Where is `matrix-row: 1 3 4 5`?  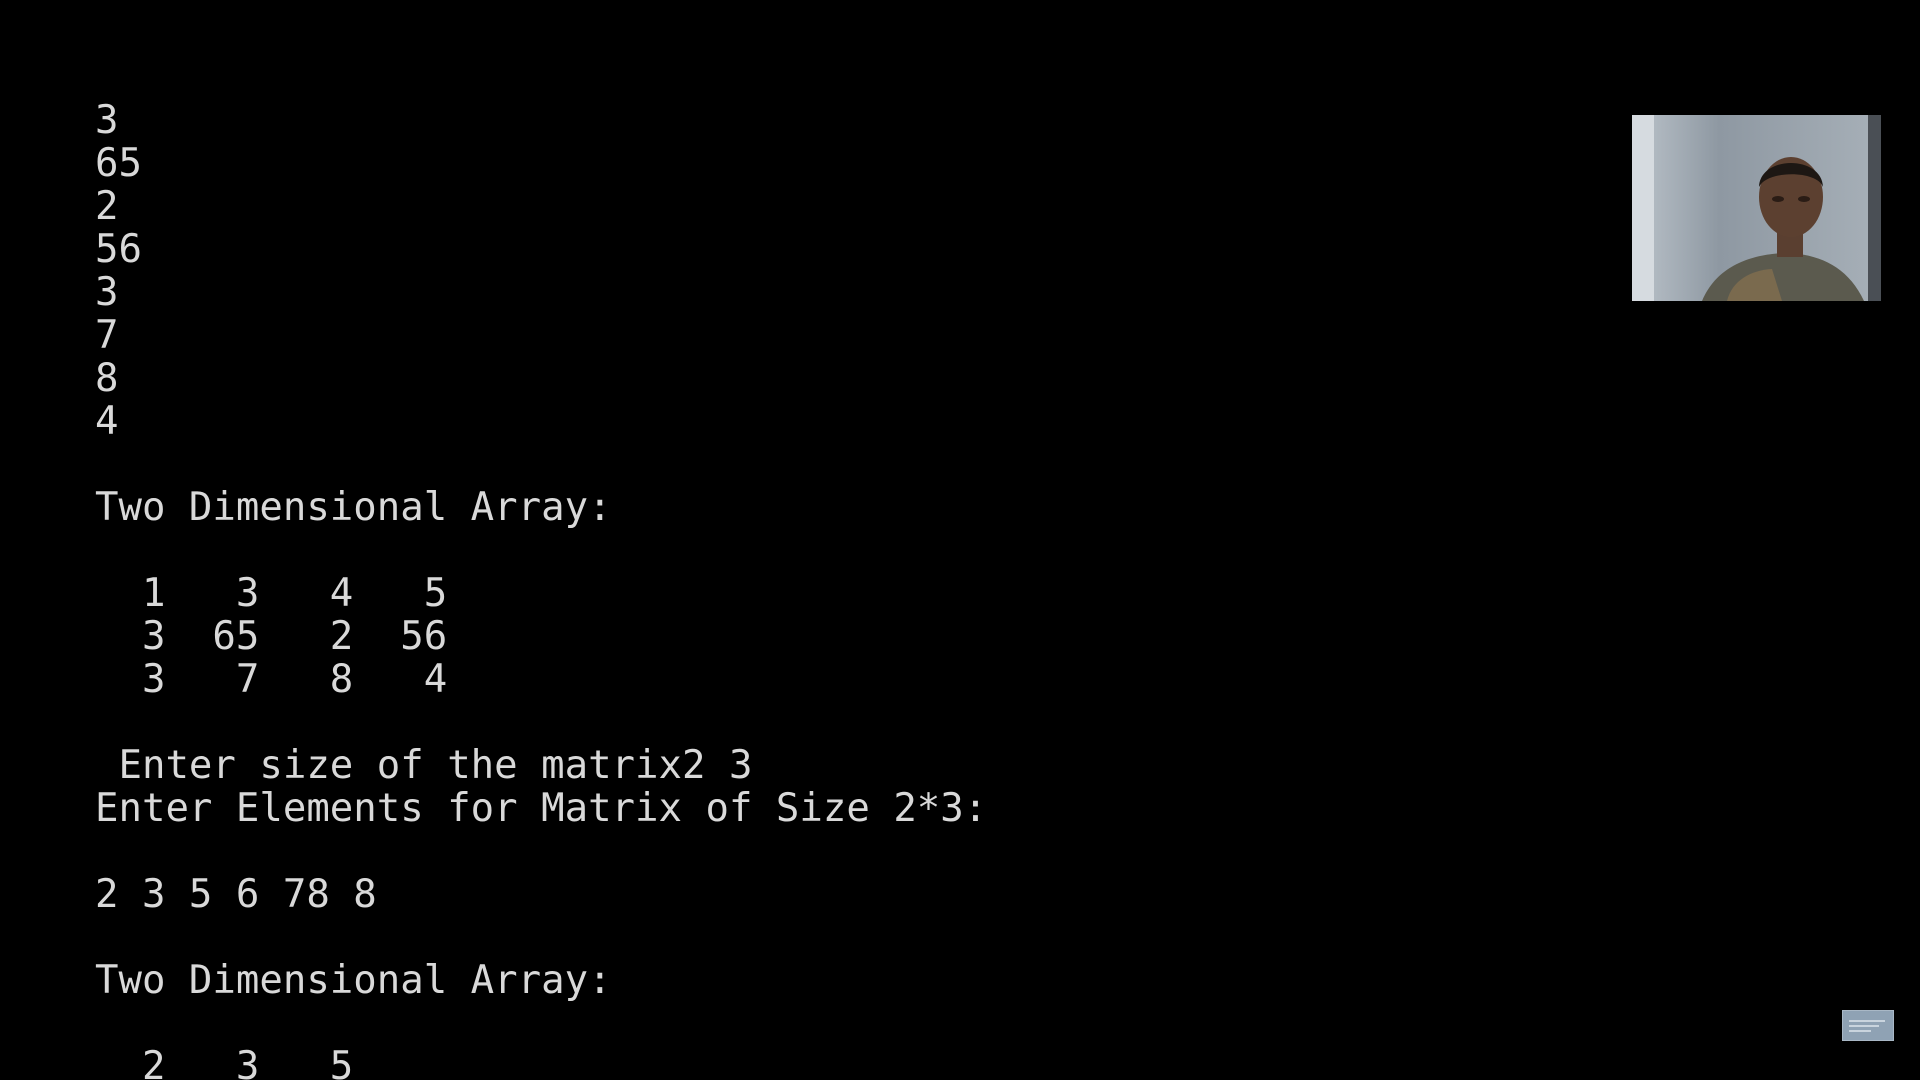
matrix-row: 1 3 4 5 is located at coordinates (271, 593).